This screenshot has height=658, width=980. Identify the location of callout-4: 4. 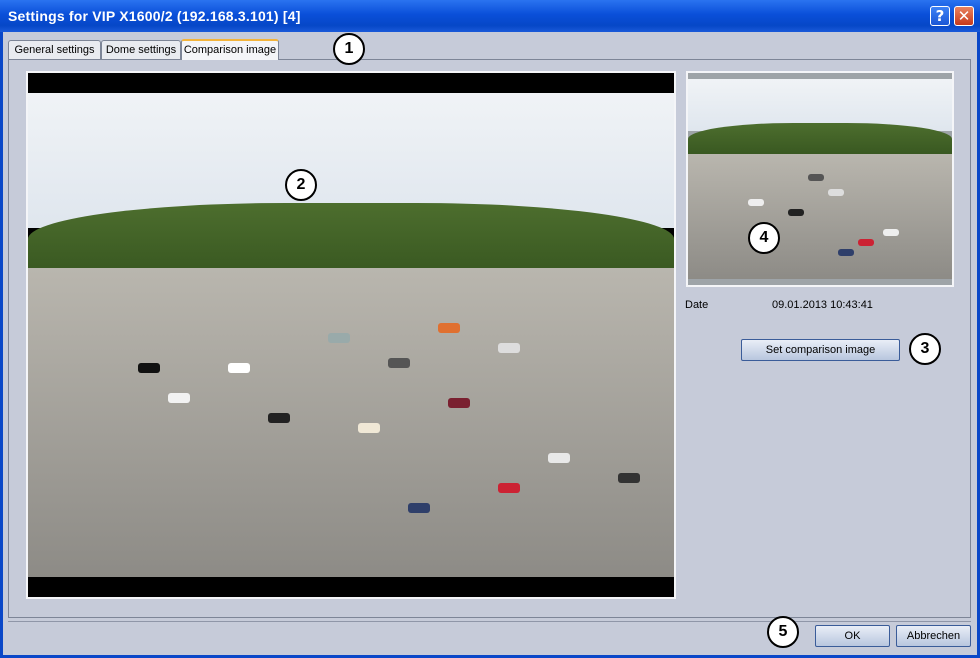
(764, 238).